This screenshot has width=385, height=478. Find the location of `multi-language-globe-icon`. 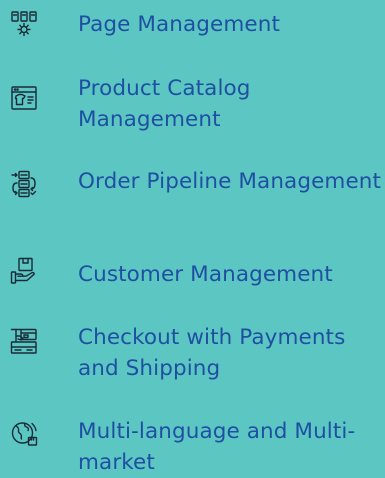

multi-language-globe-icon is located at coordinates (24, 433).